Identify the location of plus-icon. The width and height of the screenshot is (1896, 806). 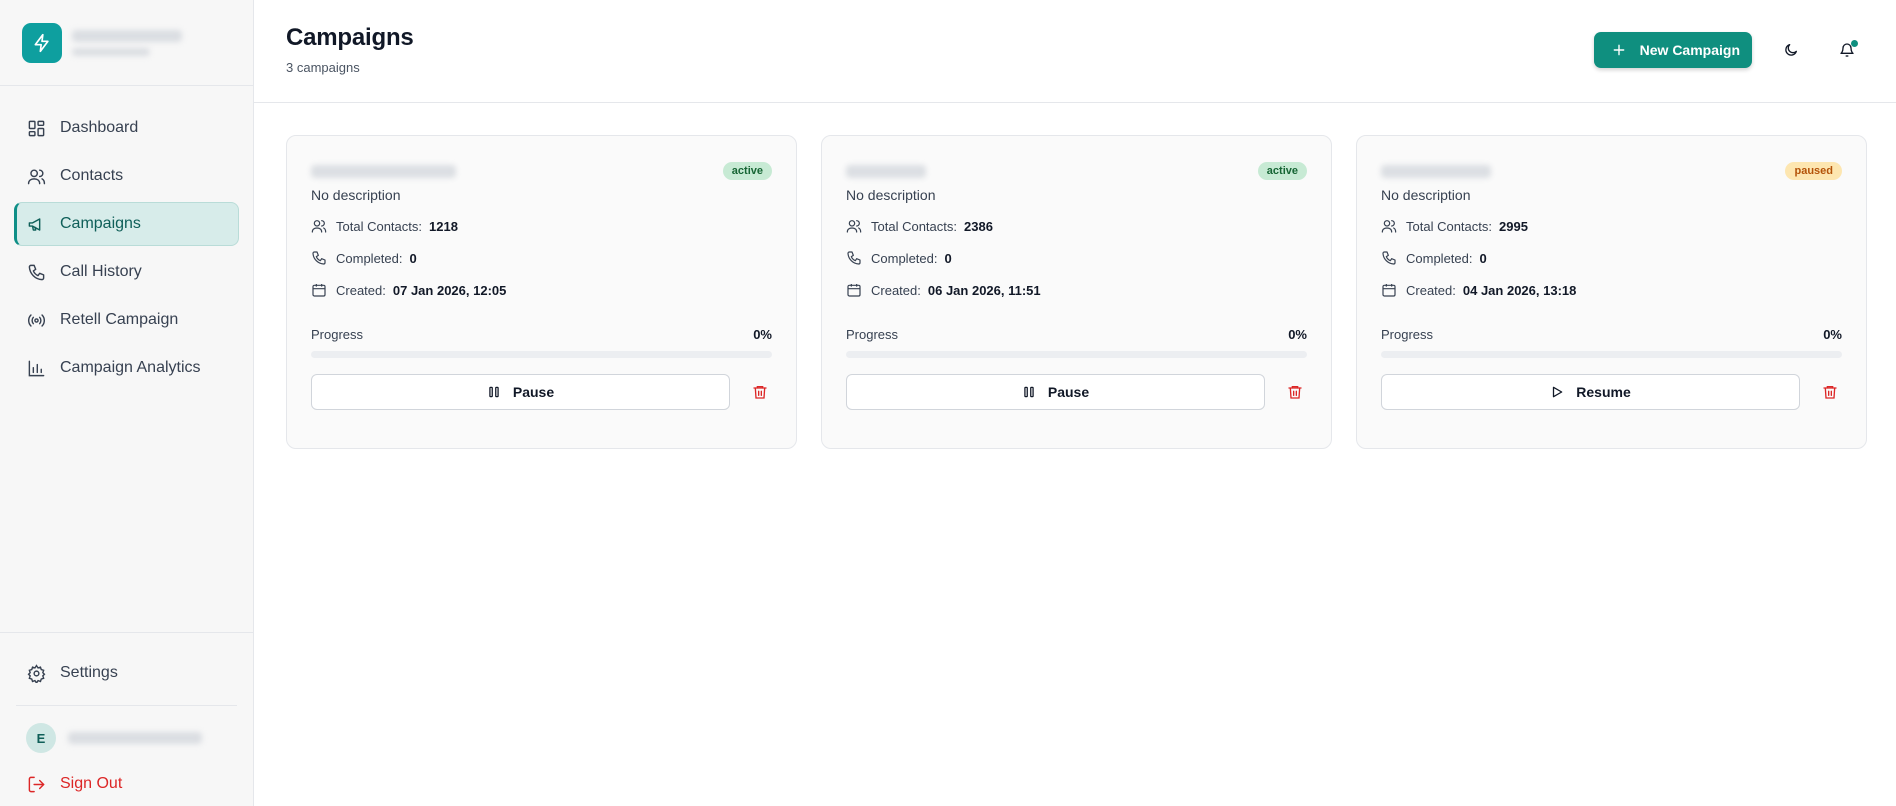
(1619, 50).